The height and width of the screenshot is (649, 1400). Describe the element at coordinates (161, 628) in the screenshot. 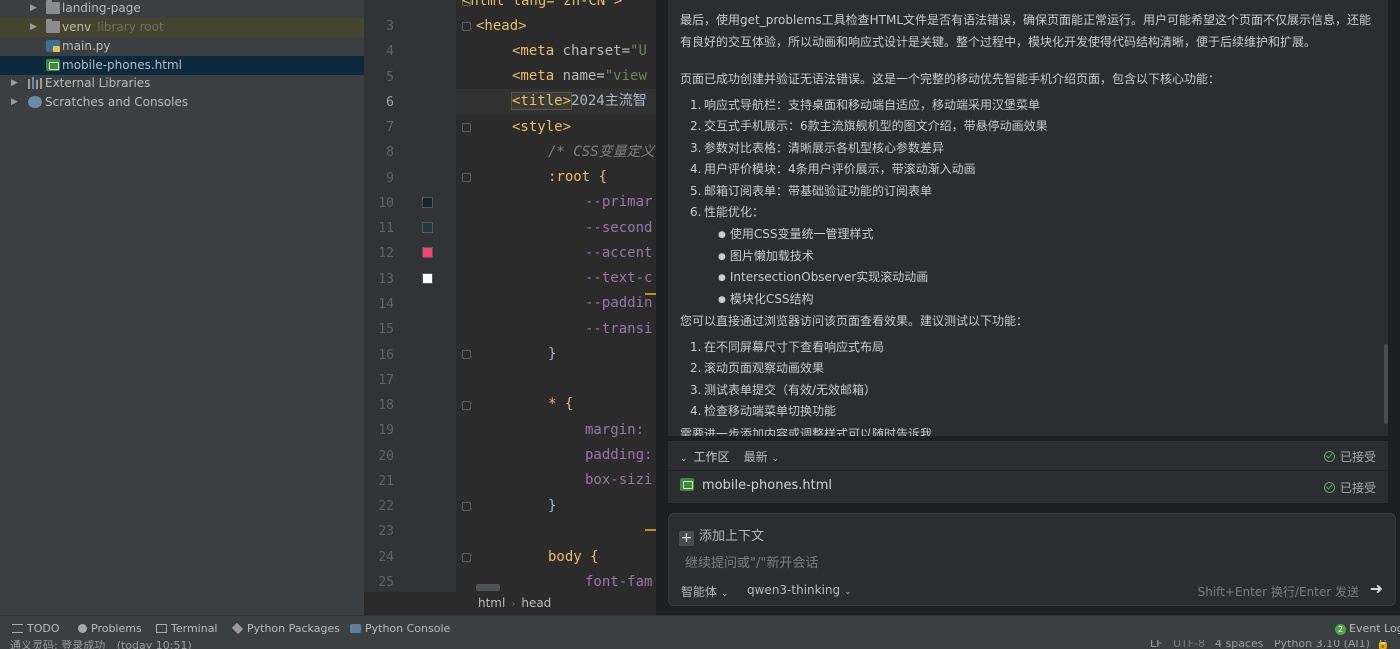

I see `terminal-icon` at that location.